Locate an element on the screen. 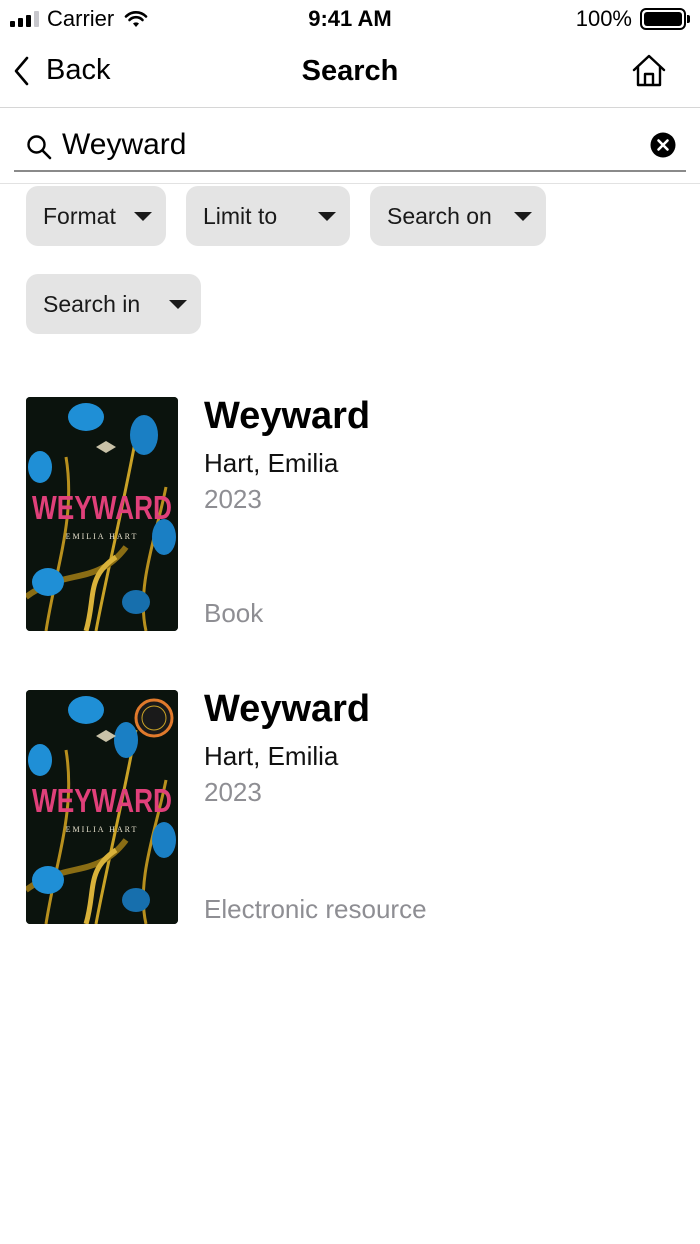  status-bar: Carrier 9:41 AM 100% is located at coordinates (350, 20).